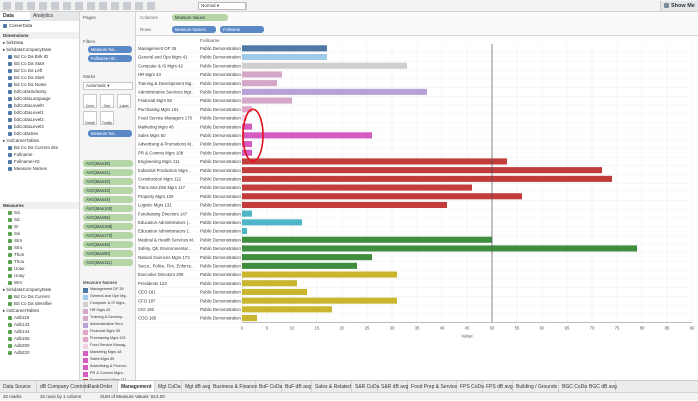 The image size is (698, 401). What do you see at coordinates (108, 303) in the screenshot?
I see `legend-label: Computer & IS Mgrs..` at bounding box center [108, 303].